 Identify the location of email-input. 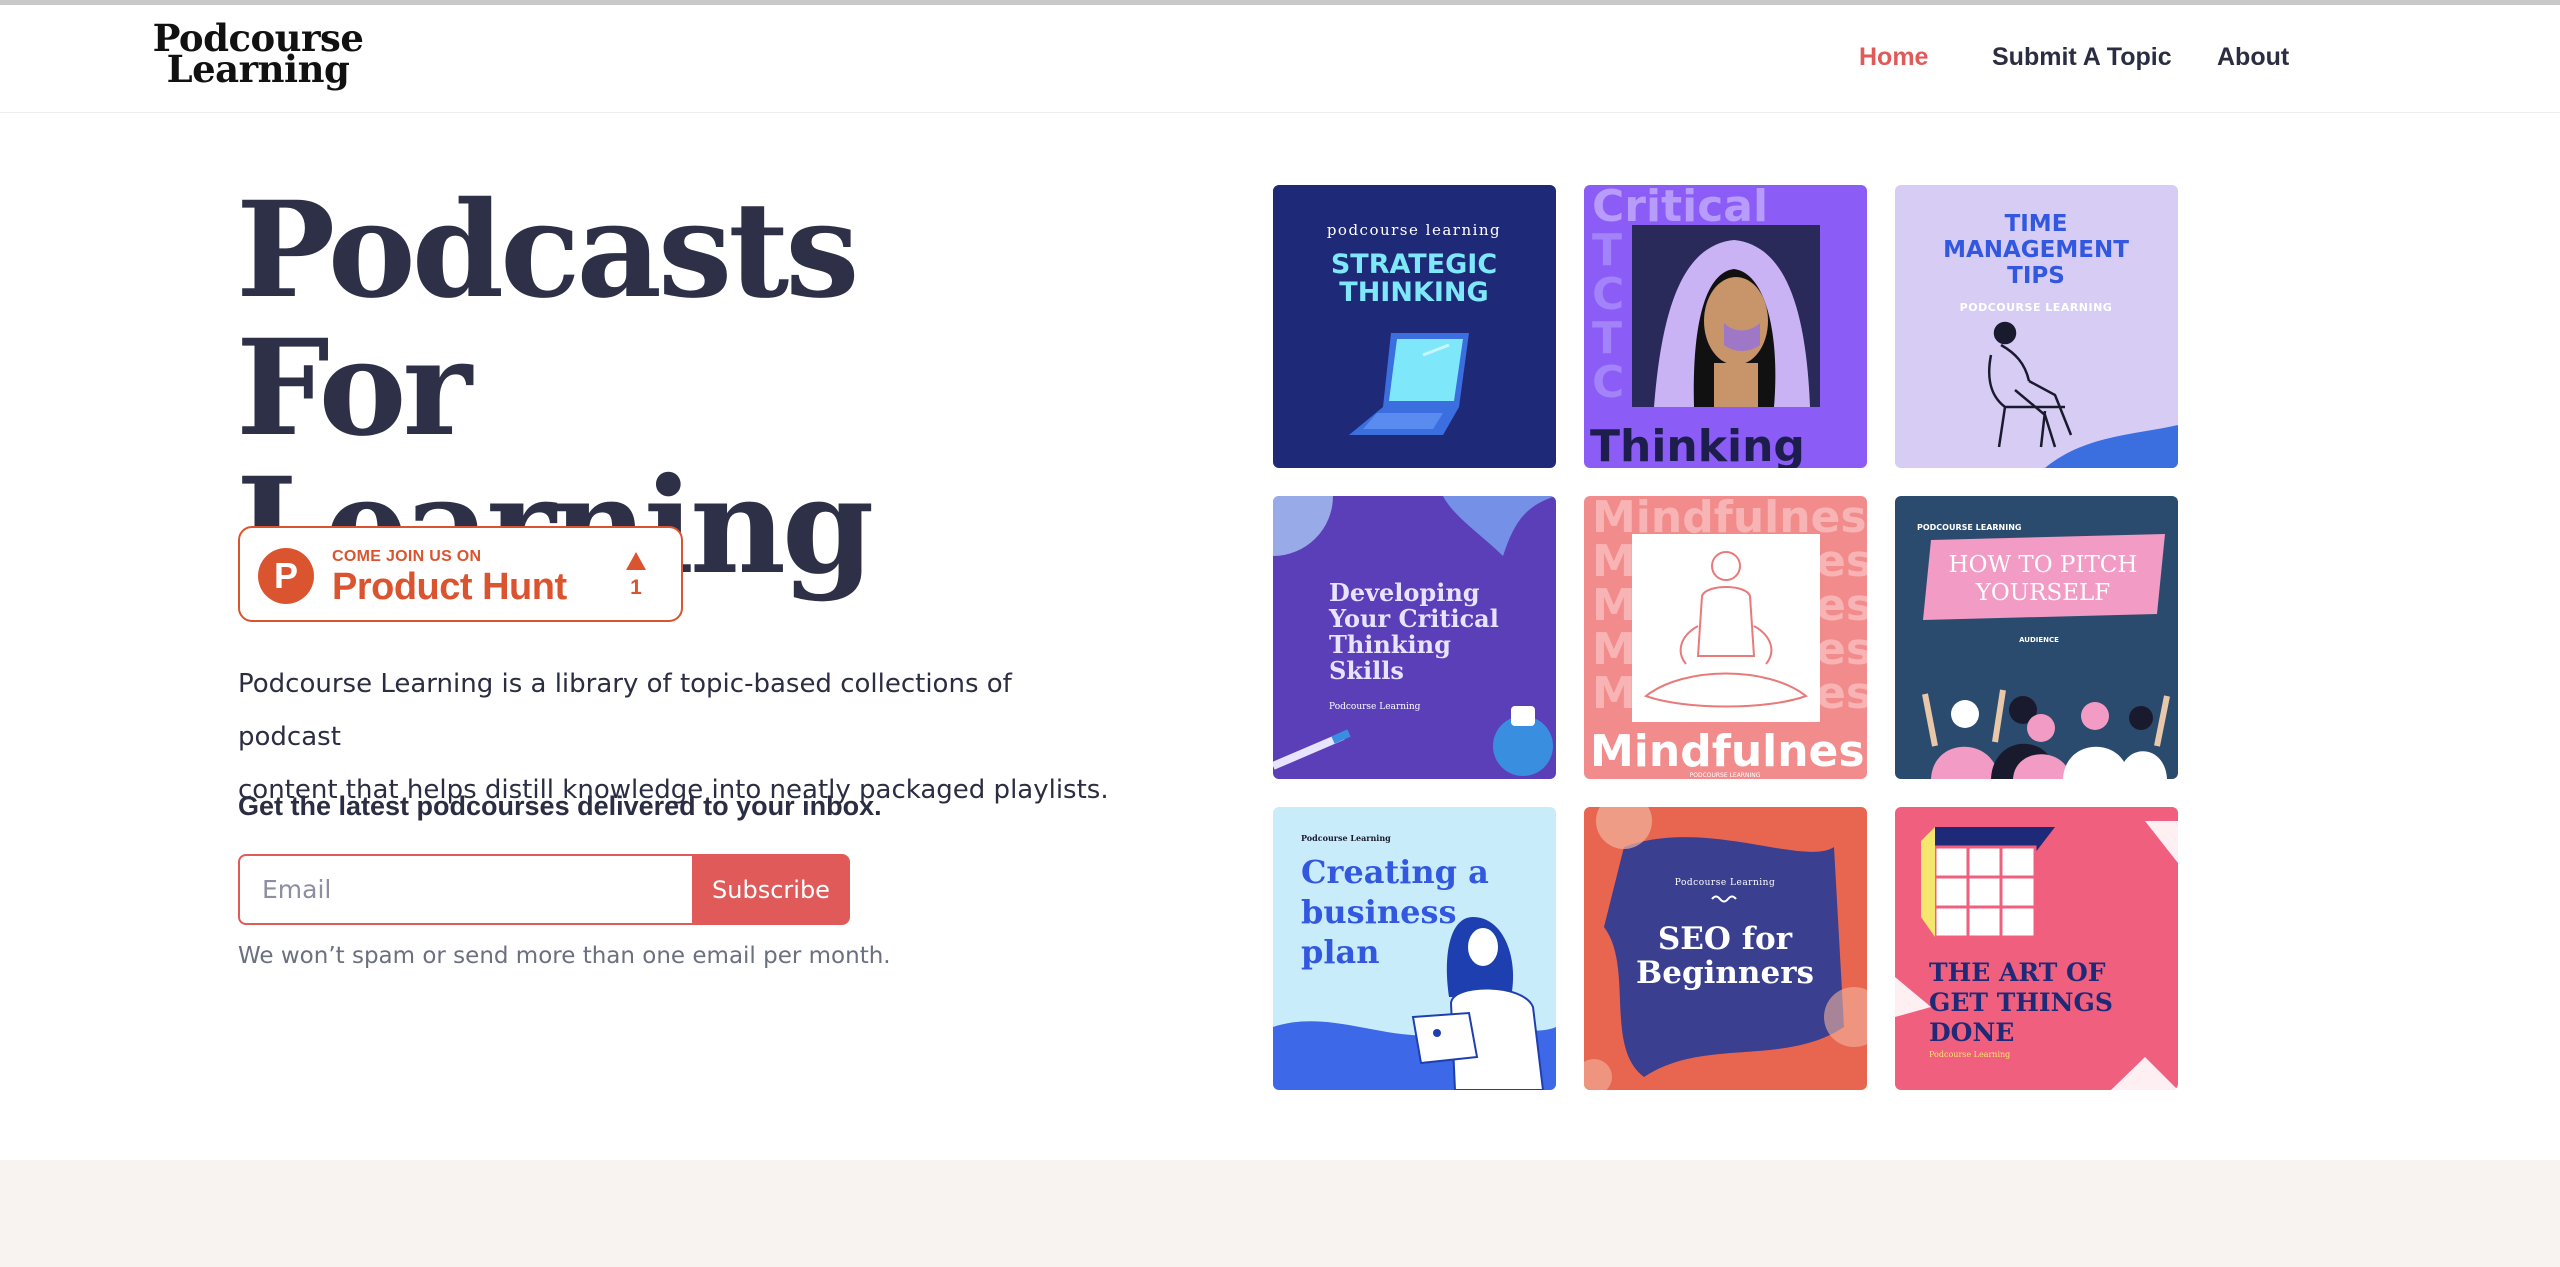
(466, 889).